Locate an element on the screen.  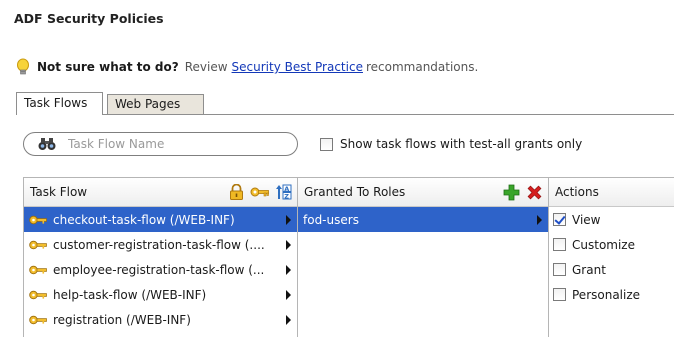
customize-checkbox is located at coordinates (559, 244).